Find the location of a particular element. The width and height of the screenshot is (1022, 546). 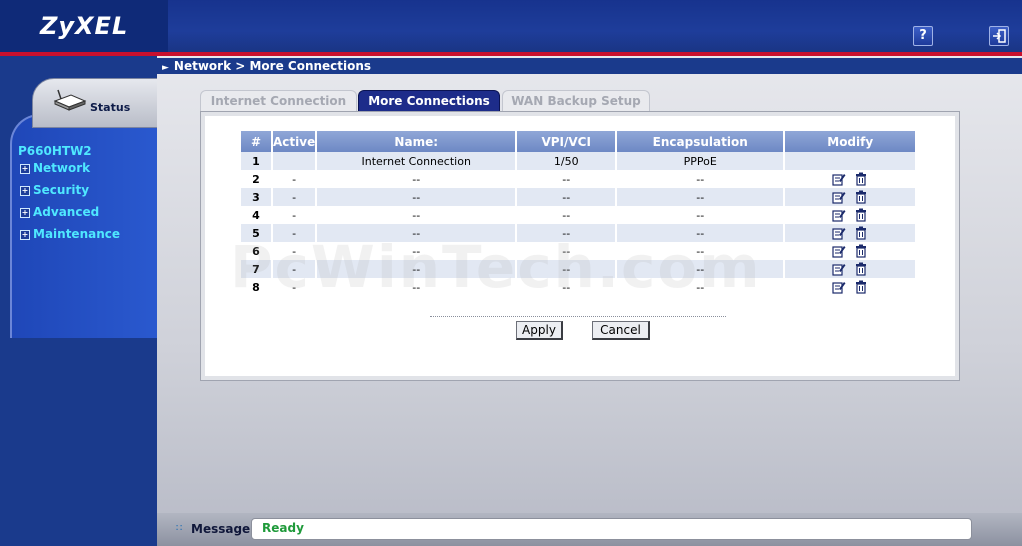

col-header-vpivci: VPI/VCI is located at coordinates (567, 141).